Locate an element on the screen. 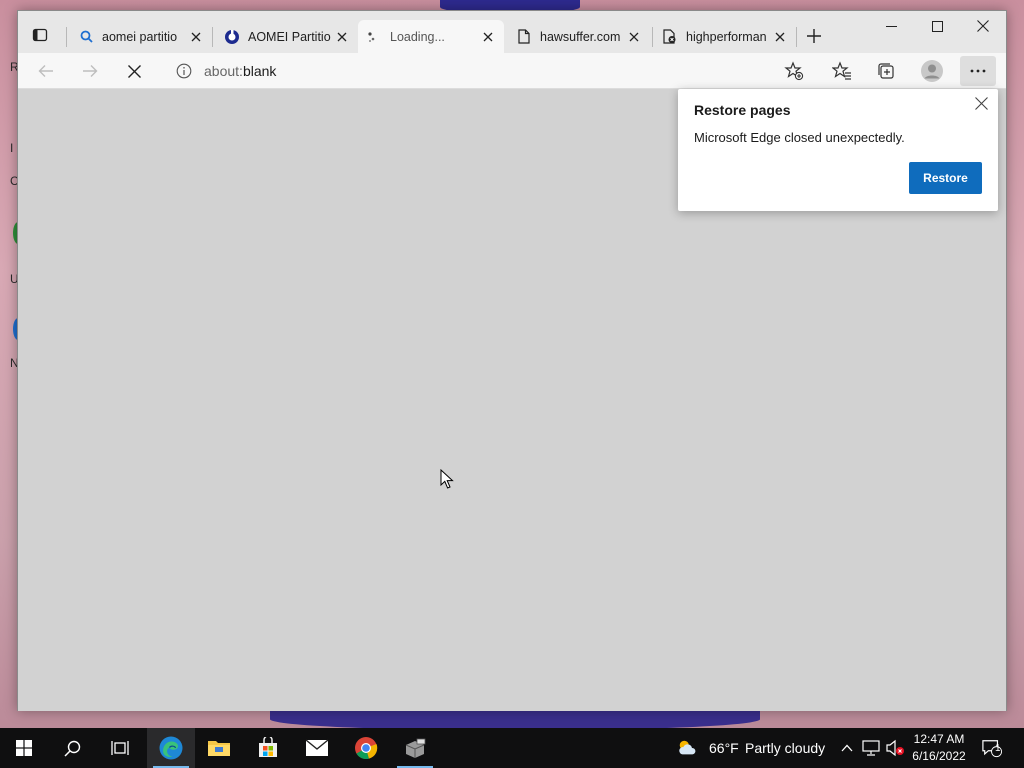 This screenshot has height=768, width=1024. tab-aomei-search: aomei partitio is located at coordinates (141, 36).